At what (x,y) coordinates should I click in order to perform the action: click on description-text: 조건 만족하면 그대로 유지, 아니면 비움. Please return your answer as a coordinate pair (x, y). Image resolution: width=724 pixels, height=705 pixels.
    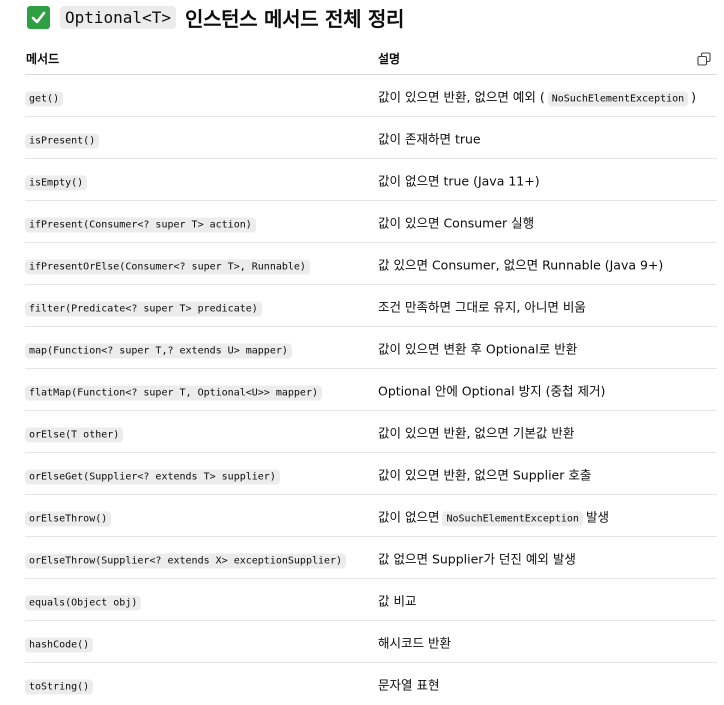
    Looking at the image, I should click on (482, 306).